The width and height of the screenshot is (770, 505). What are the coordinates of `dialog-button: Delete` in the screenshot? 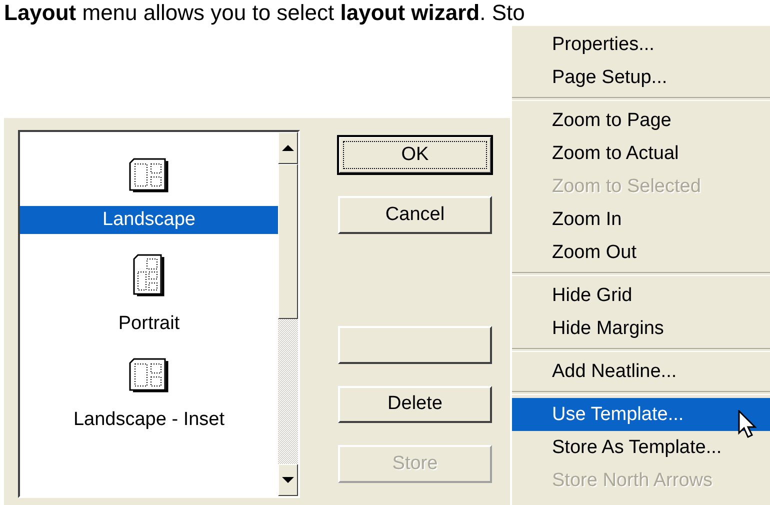 It's located at (415, 405).